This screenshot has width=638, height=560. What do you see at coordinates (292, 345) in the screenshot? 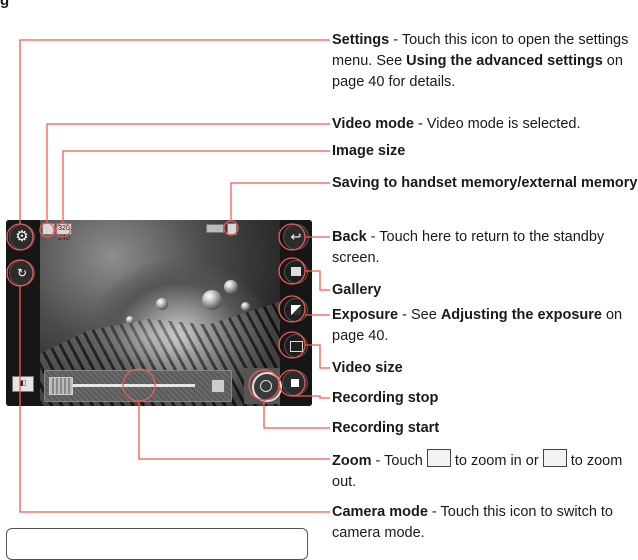
I see `video-size-callout-circle` at bounding box center [292, 345].